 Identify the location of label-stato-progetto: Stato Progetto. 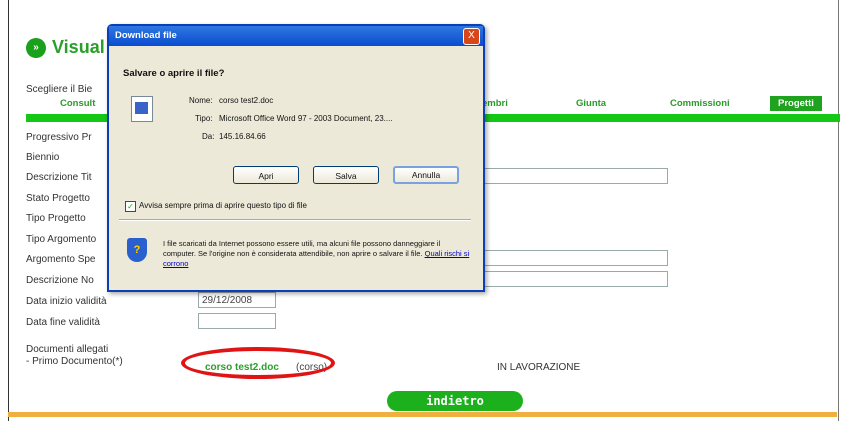
(58, 198).